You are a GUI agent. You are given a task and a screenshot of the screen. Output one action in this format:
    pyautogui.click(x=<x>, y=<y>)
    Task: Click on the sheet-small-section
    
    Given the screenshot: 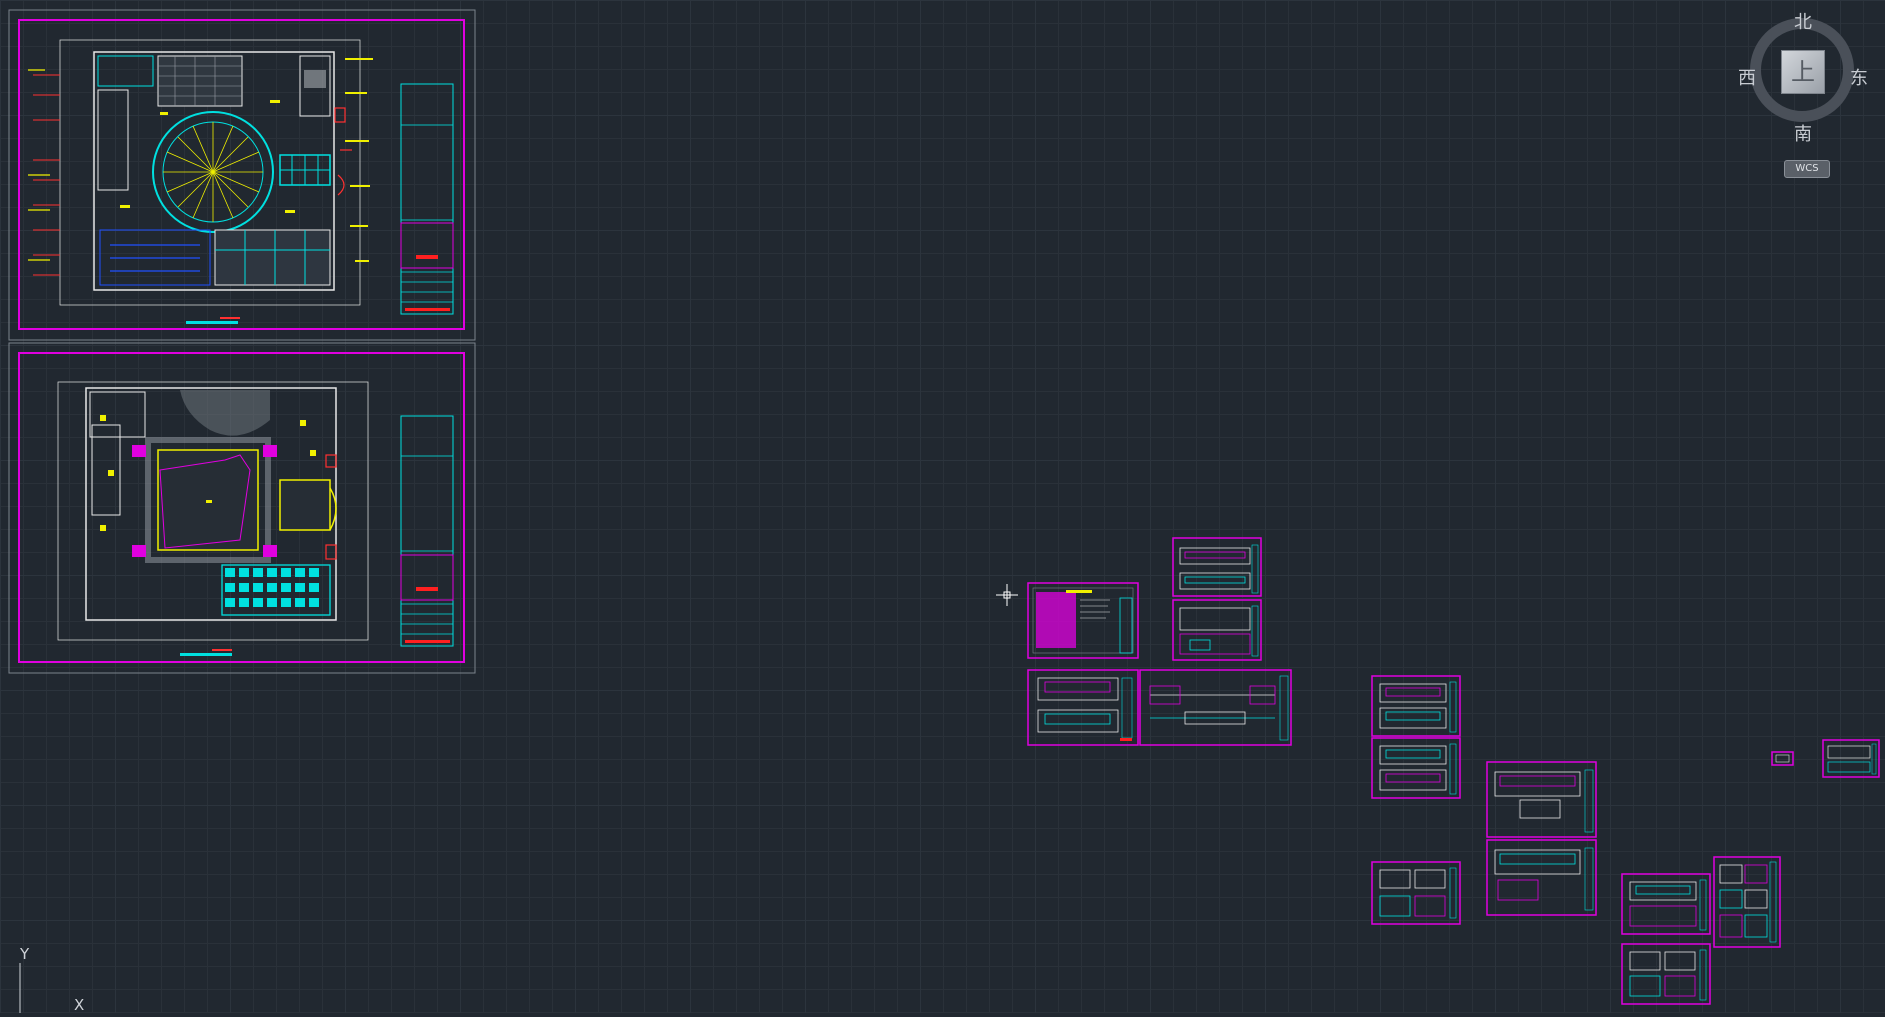 What is the action you would take?
    pyautogui.click(x=1851, y=758)
    